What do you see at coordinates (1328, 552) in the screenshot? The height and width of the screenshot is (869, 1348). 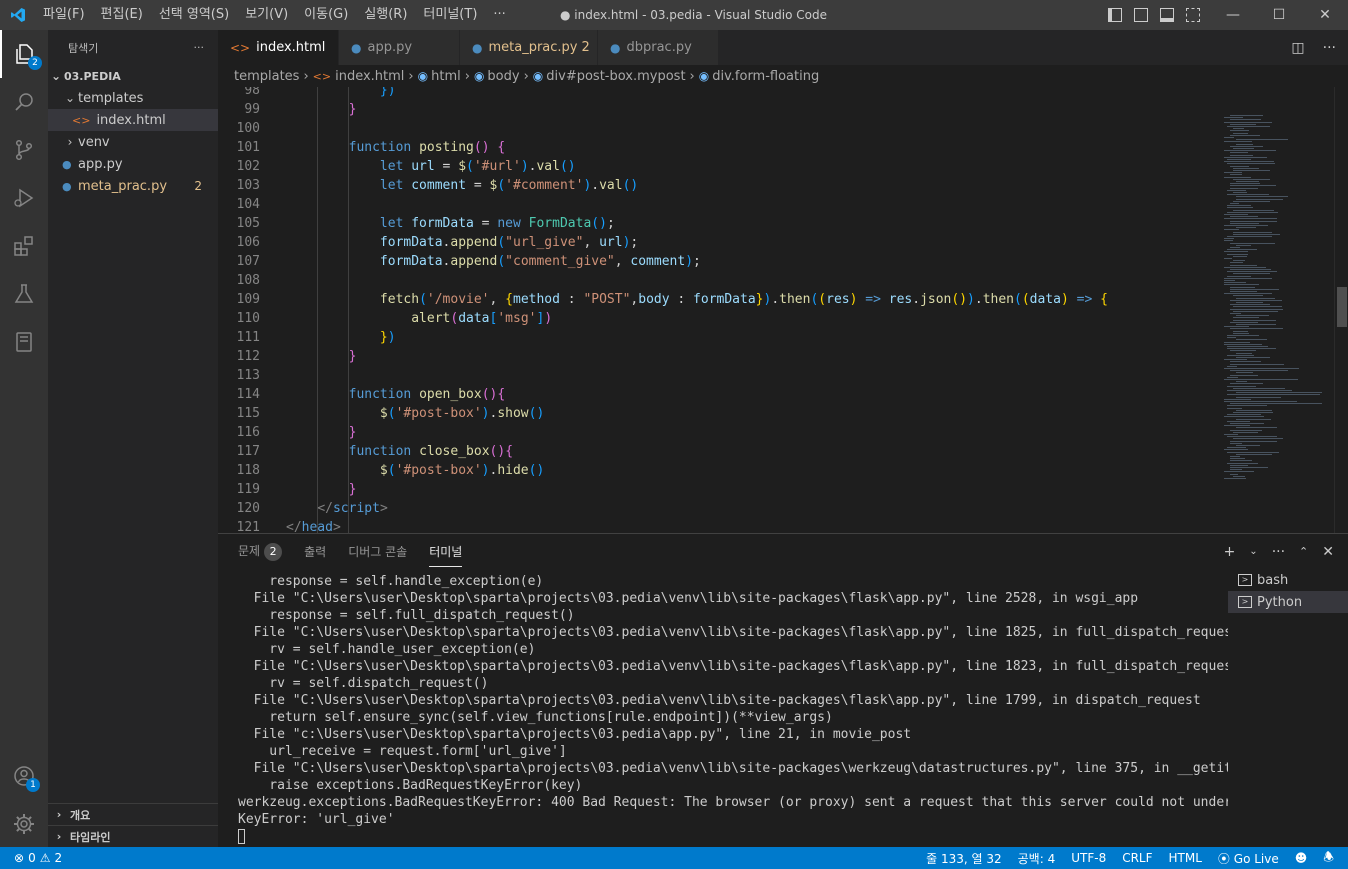 I see `close-panel-icon: ✕` at bounding box center [1328, 552].